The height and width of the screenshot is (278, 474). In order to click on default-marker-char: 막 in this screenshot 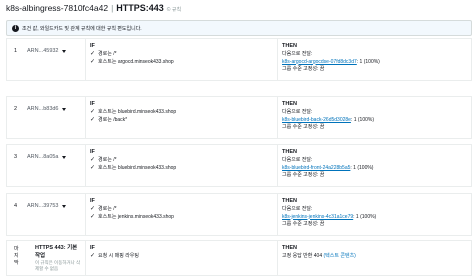, I will do `click(16, 263)`.